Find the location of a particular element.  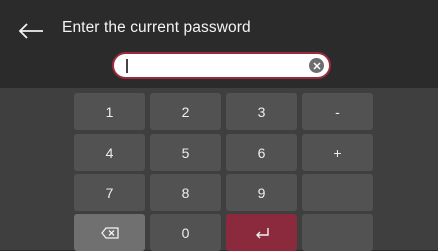

key-blank is located at coordinates (337, 192).